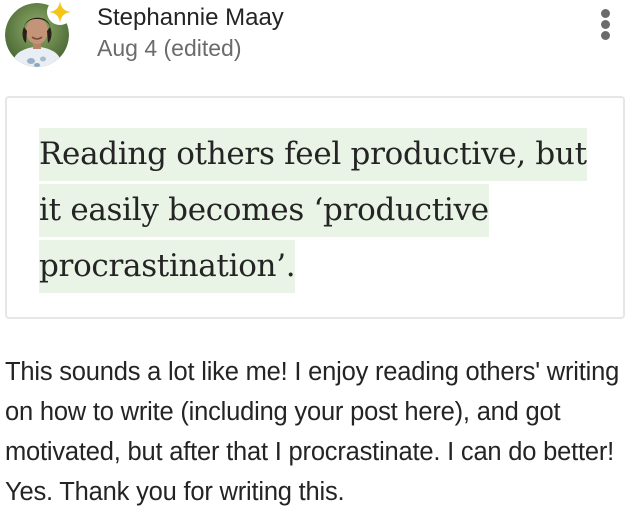 The image size is (633, 513). What do you see at coordinates (605, 13) in the screenshot?
I see `more-vertical-icon` at bounding box center [605, 13].